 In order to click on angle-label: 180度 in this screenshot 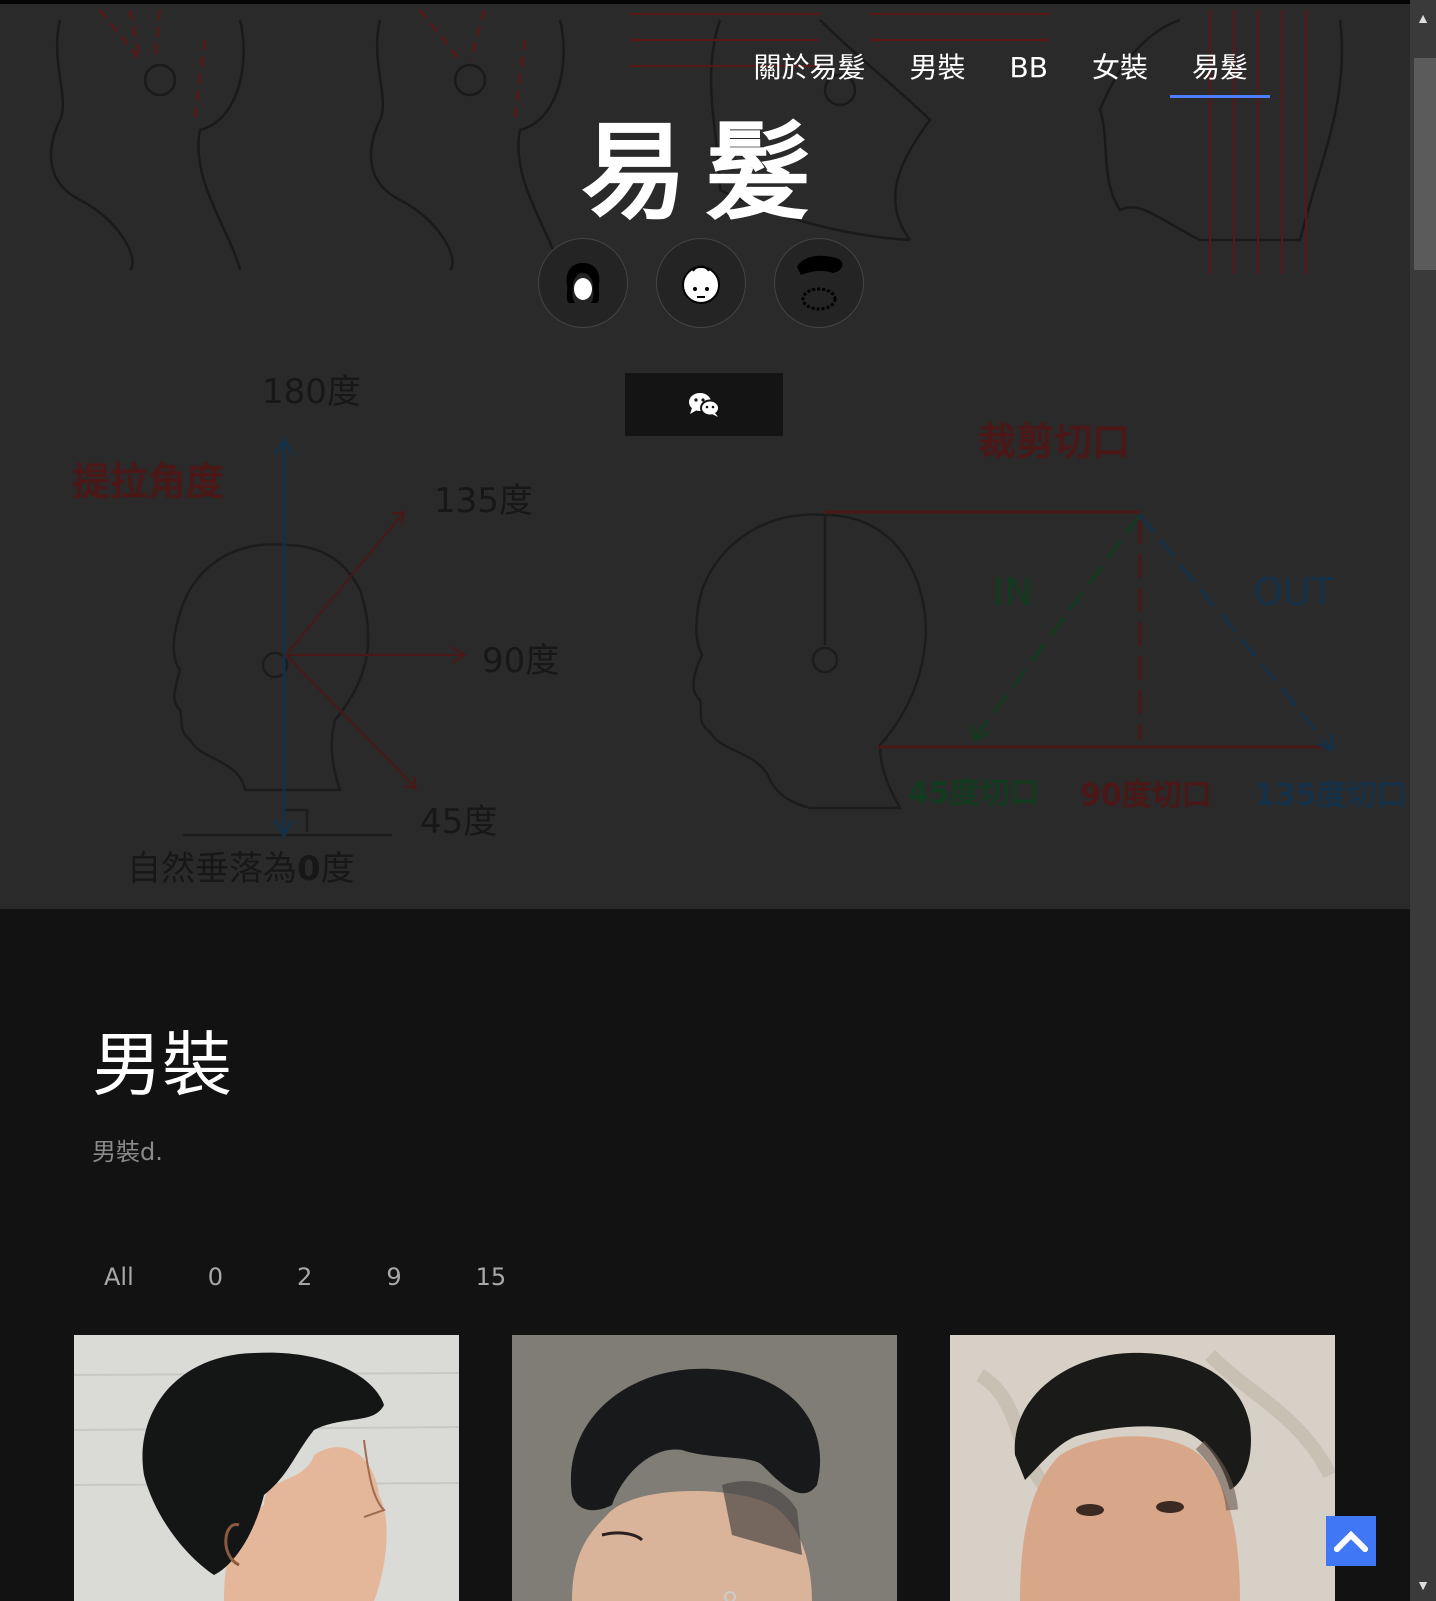, I will do `click(311, 392)`.